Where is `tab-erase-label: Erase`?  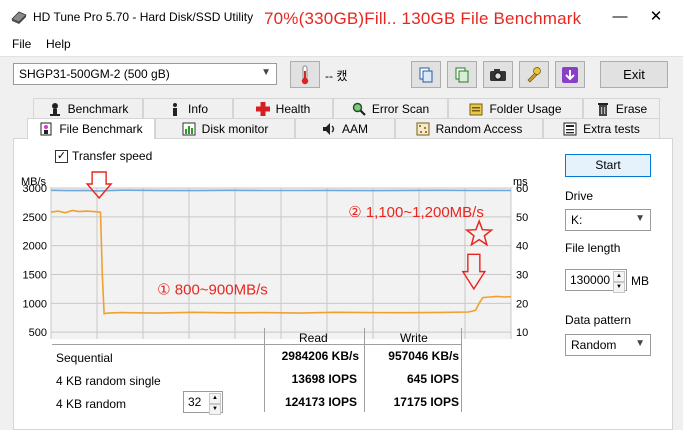
tab-erase-label: Erase is located at coordinates (631, 108).